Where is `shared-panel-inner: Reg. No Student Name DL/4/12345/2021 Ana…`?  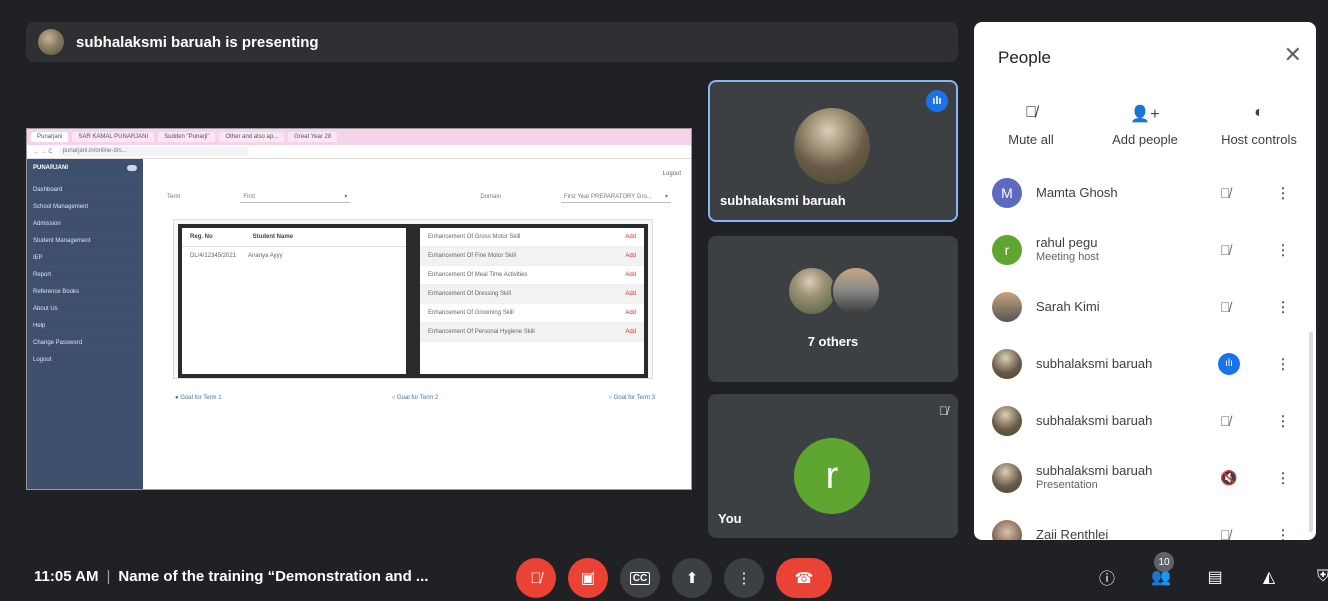 shared-panel-inner: Reg. No Student Name DL/4/12345/2021 Ana… is located at coordinates (413, 301).